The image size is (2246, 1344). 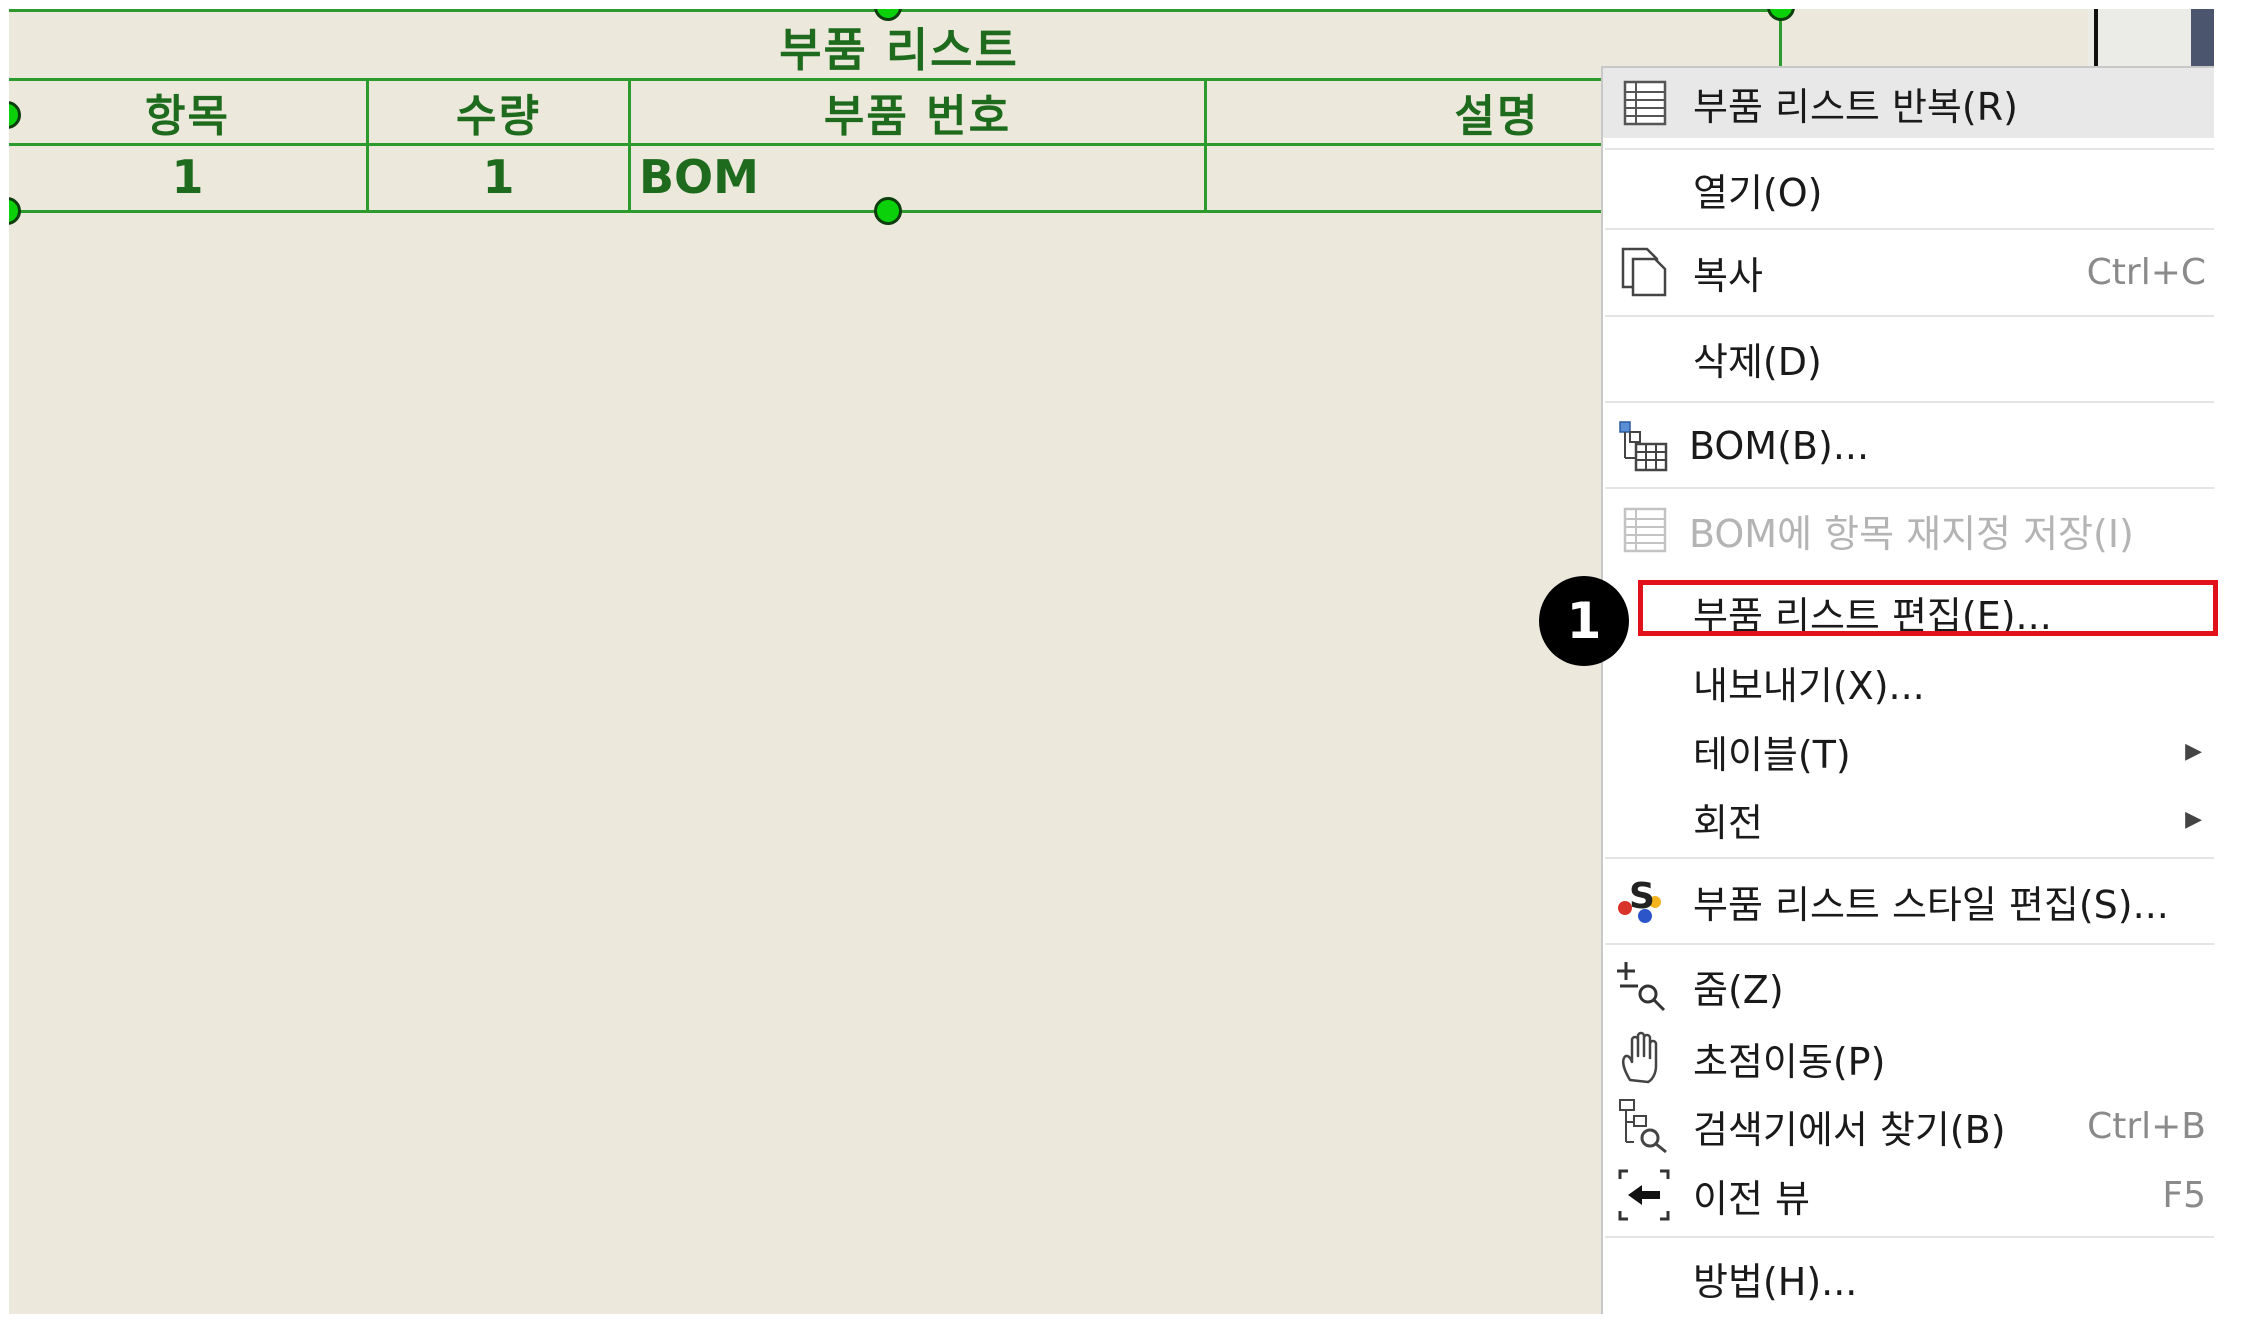 I want to click on shortcut-label: Ctrl+C, so click(x=2146, y=272).